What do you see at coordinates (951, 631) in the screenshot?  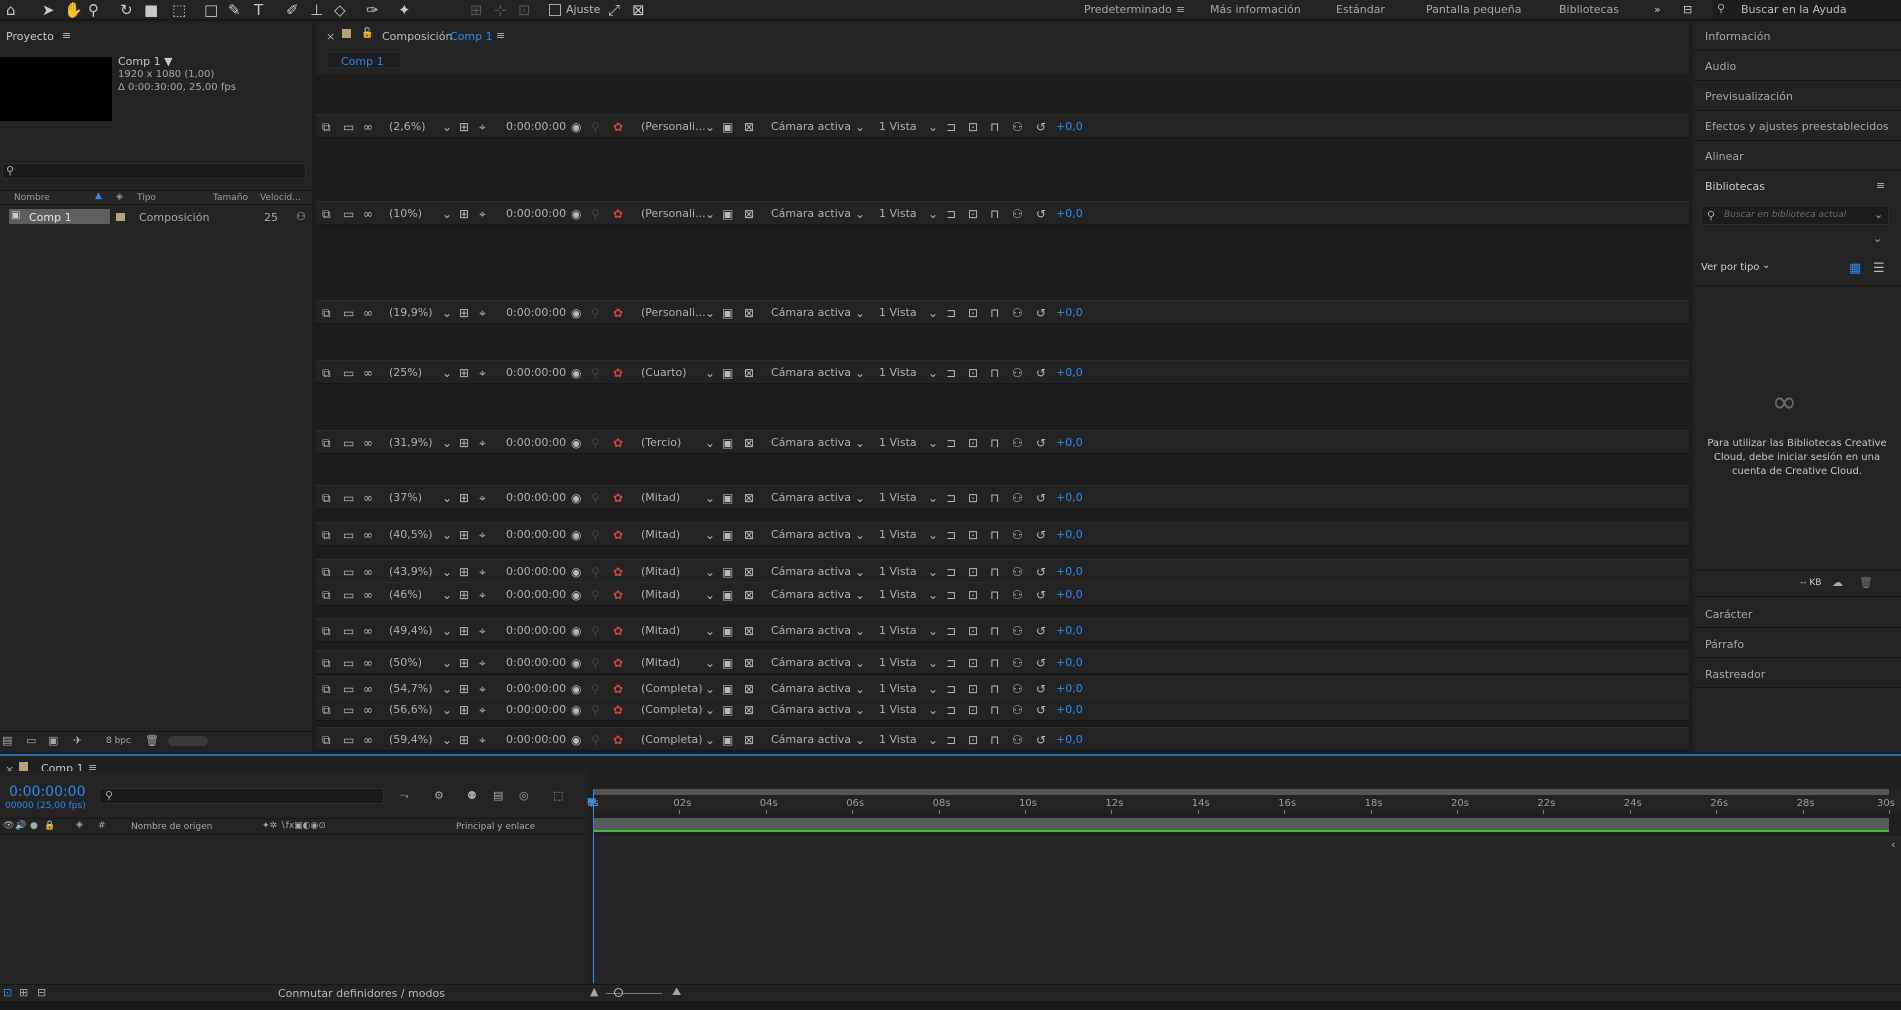 I see `3d-view-icon: ⊐` at bounding box center [951, 631].